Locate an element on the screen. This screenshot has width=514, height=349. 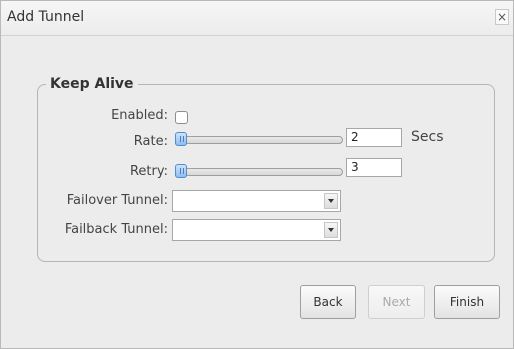
rate-slider is located at coordinates (259, 139).